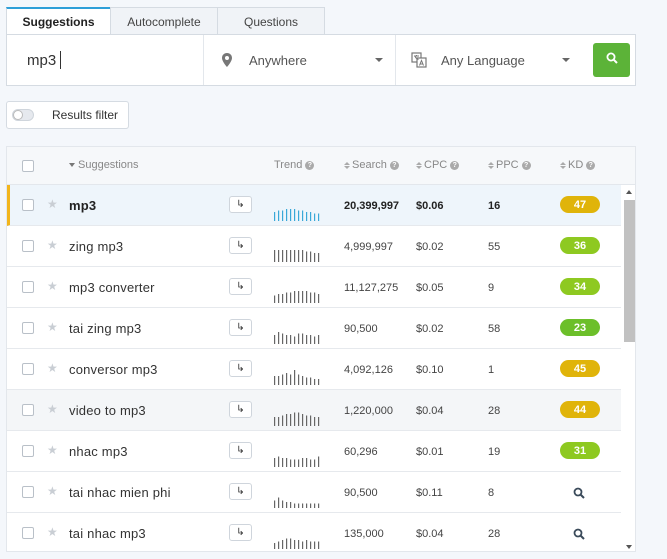  I want to click on tab-autocomplete: Autocomplete, so click(164, 21).